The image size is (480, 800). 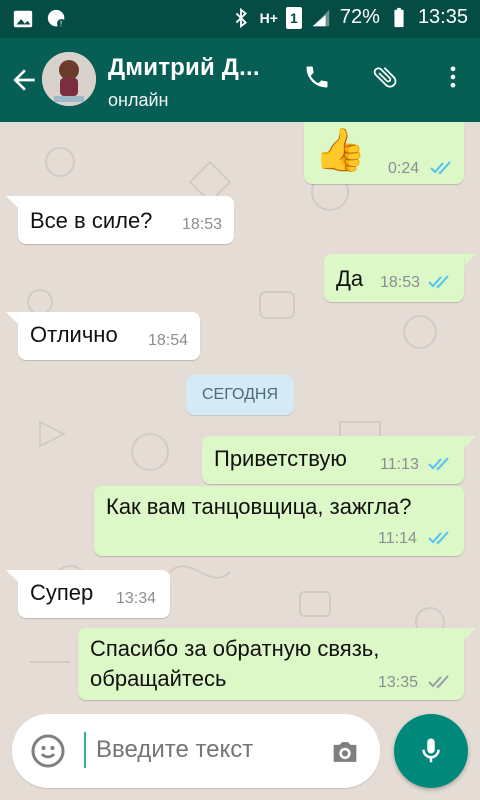 I want to click on message-in: Супер 13:34, so click(x=94, y=594).